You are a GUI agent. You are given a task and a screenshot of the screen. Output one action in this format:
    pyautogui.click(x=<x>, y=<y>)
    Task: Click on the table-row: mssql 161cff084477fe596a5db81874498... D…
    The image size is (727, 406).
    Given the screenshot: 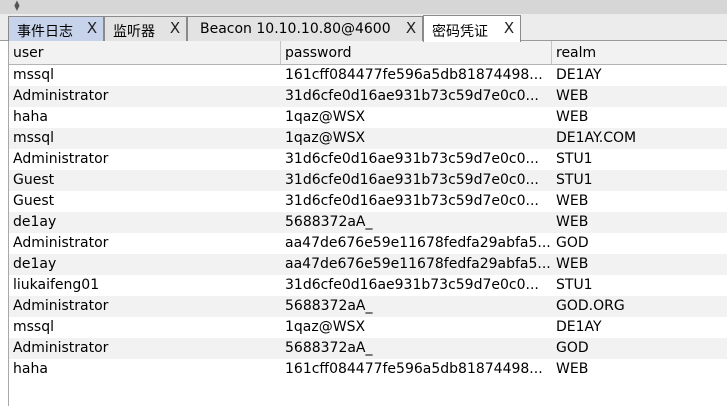 What is the action you would take?
    pyautogui.click(x=368, y=75)
    